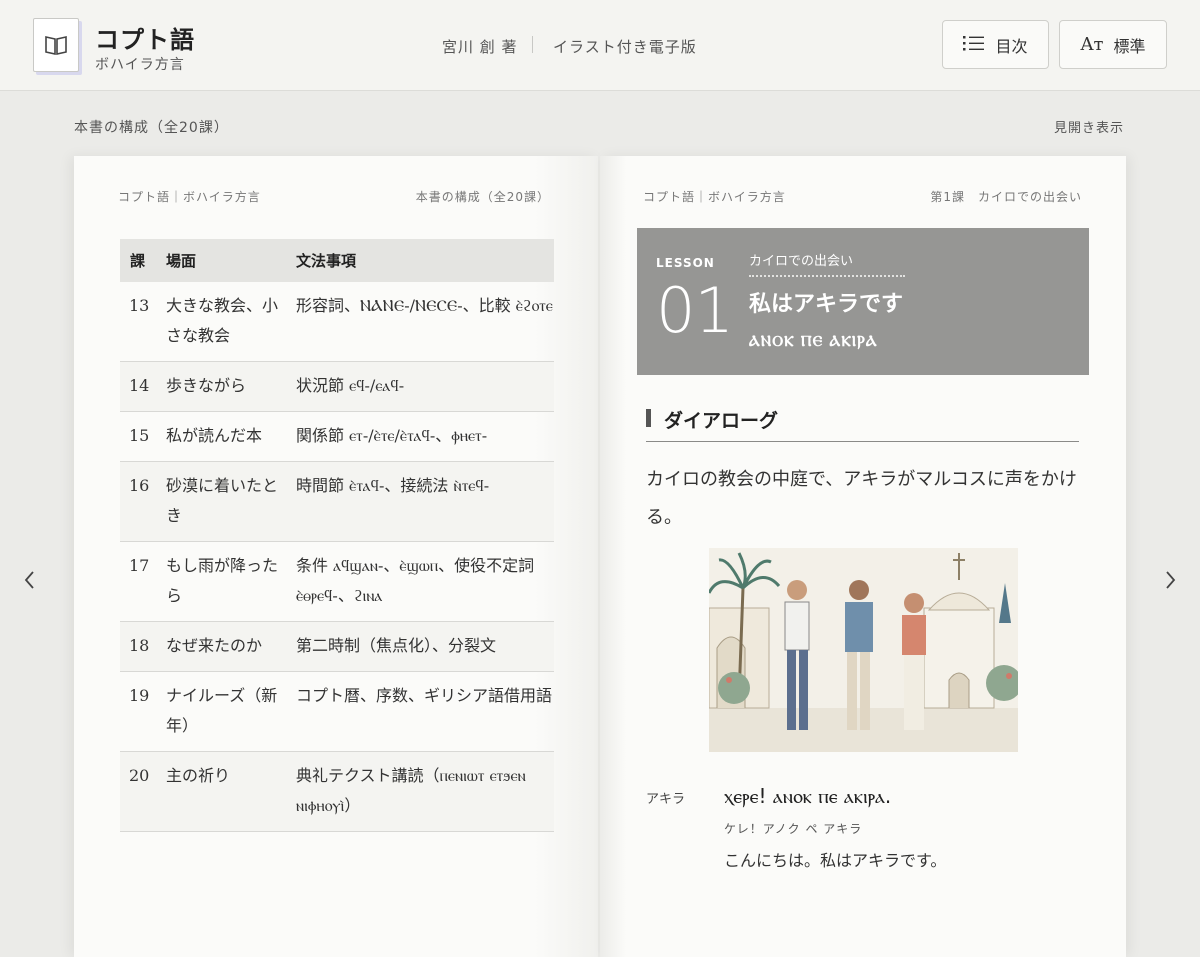 The image size is (1200, 957). Describe the element at coordinates (221, 386) in the screenshot. I see `lesson-scene: 歩きながら` at that location.